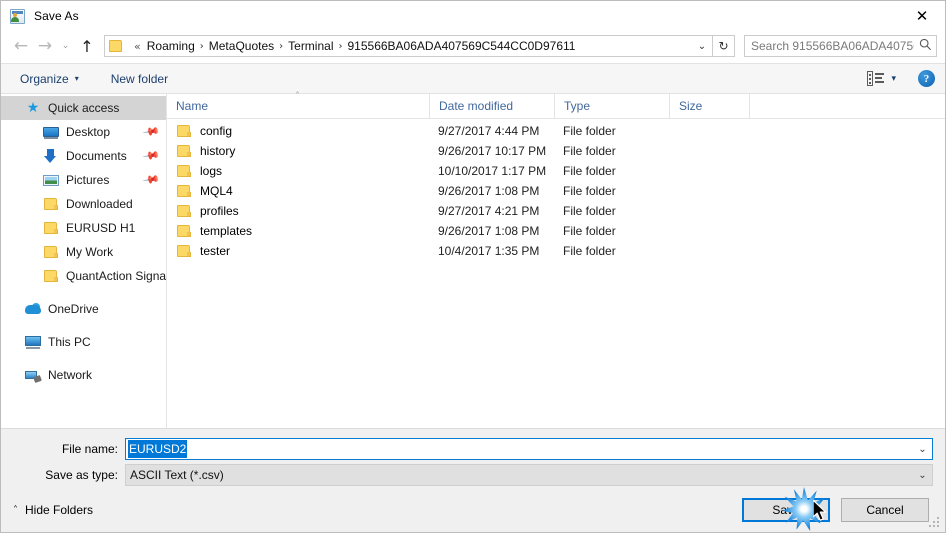 The width and height of the screenshot is (946, 533). I want to click on breadcrumb-item-metaquotes: MetaQuotes, so click(241, 46).